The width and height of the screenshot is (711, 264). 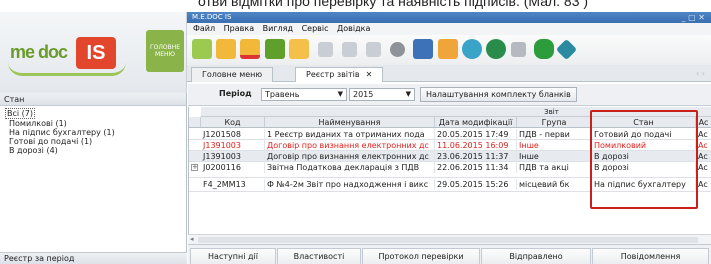 I want to click on column-name: Найменування, so click(x=350, y=122).